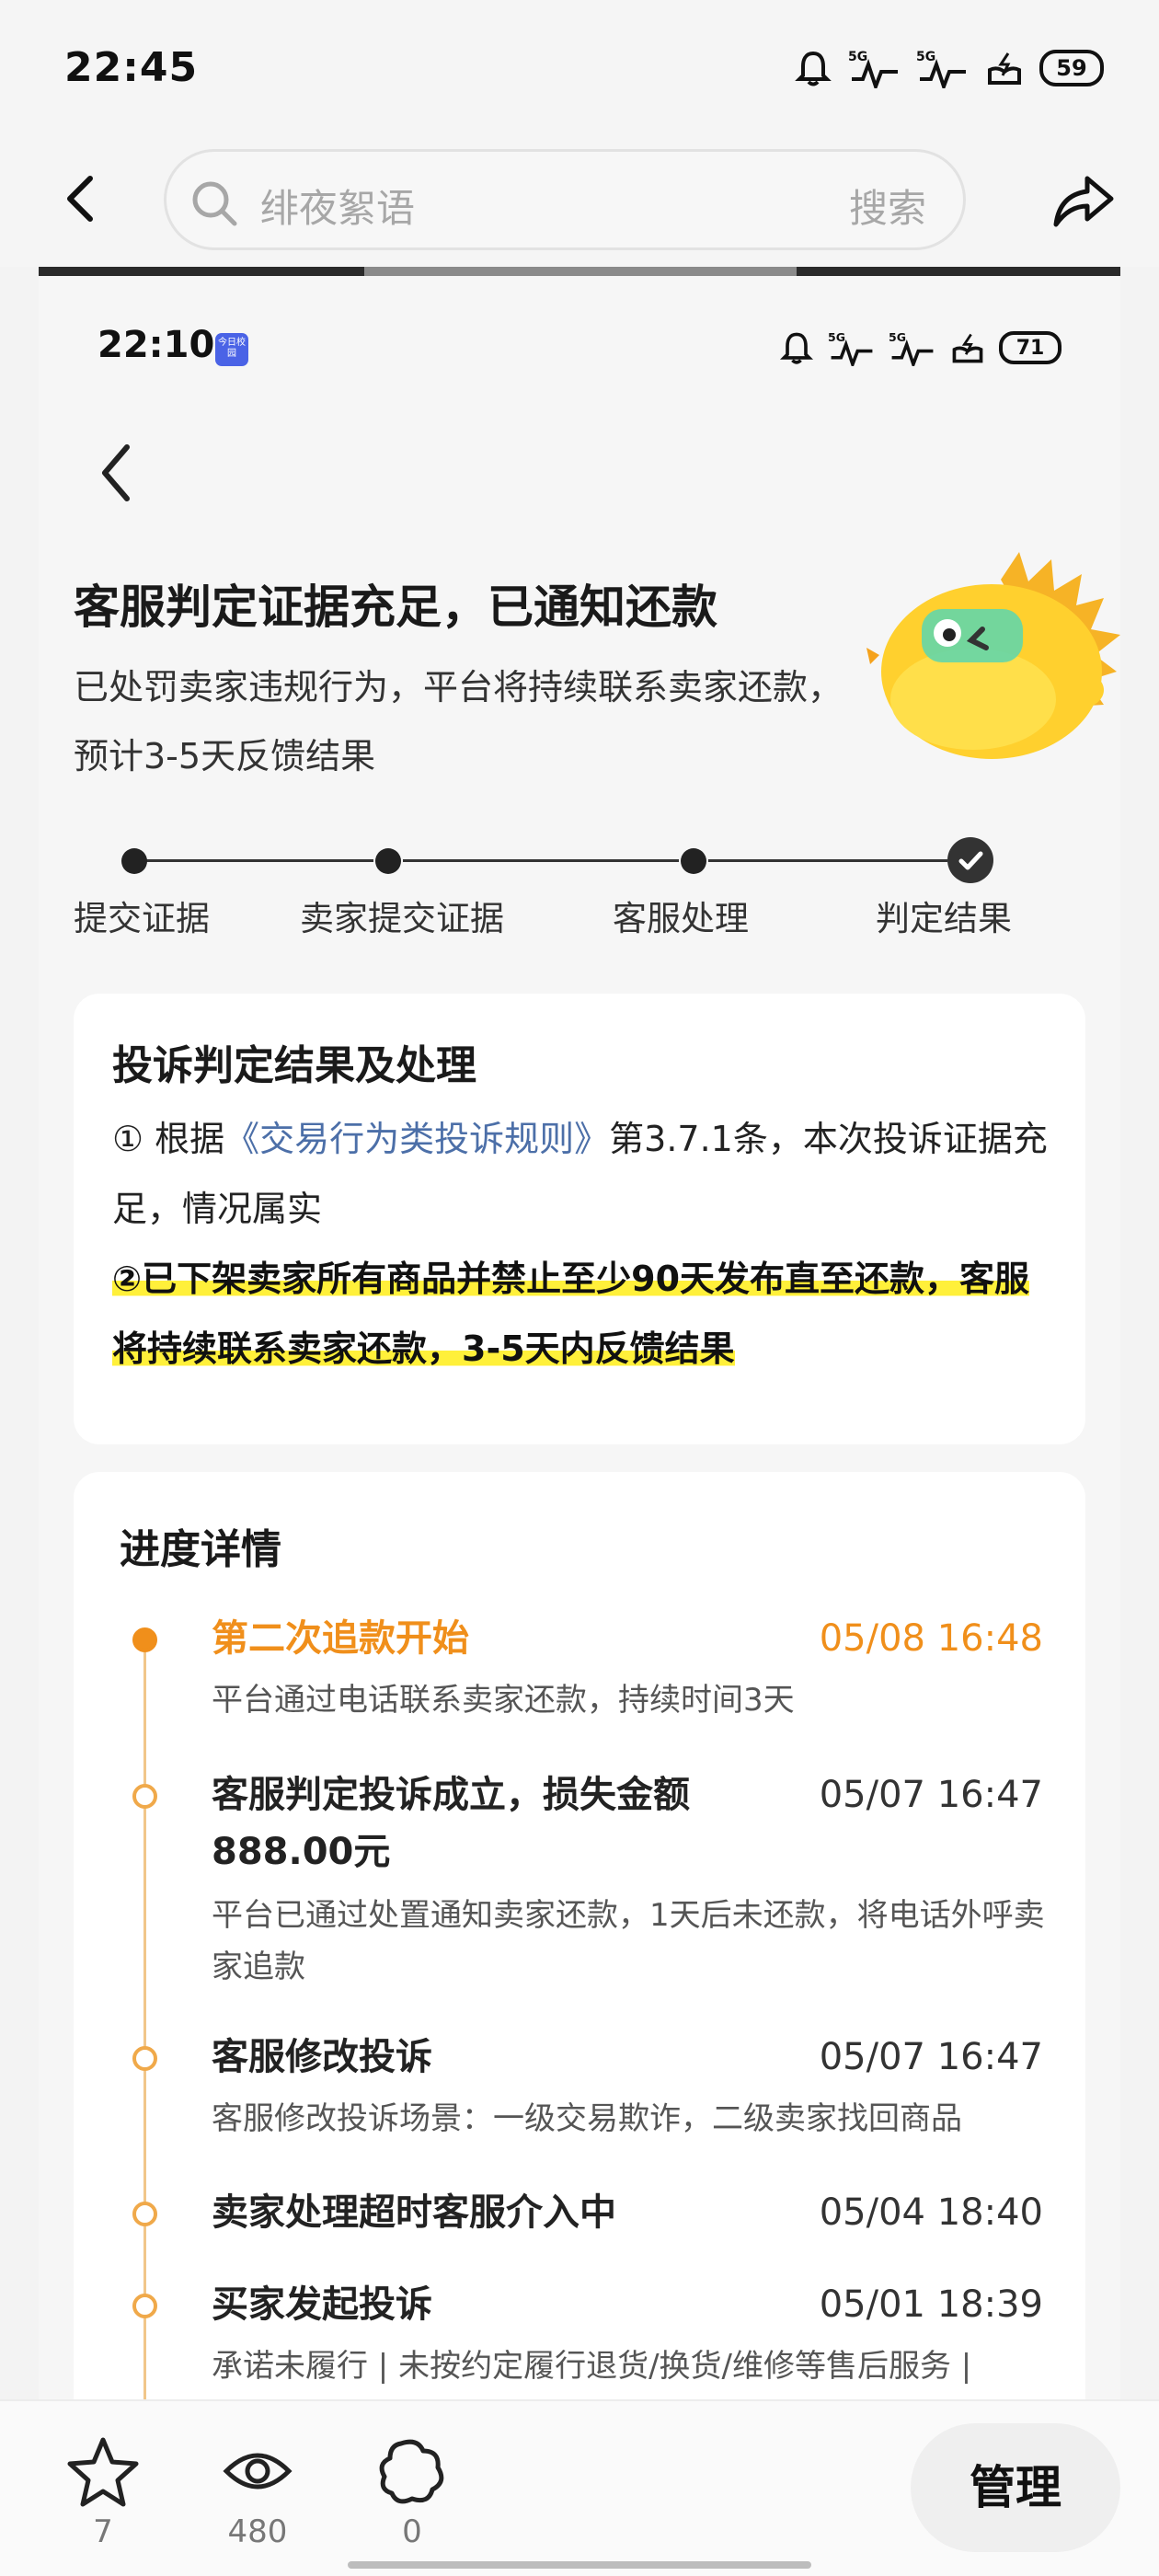  Describe the element at coordinates (503, 1700) in the screenshot. I see `timeline-desc: 平台通过电话联系卖家还款，持续时间3天` at that location.